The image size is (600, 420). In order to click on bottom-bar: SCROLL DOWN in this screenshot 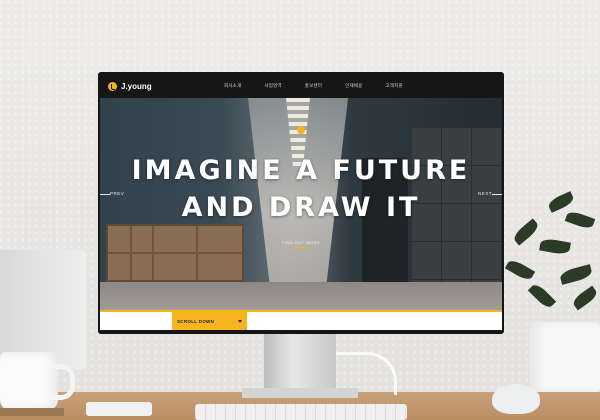, I will do `click(301, 320)`.